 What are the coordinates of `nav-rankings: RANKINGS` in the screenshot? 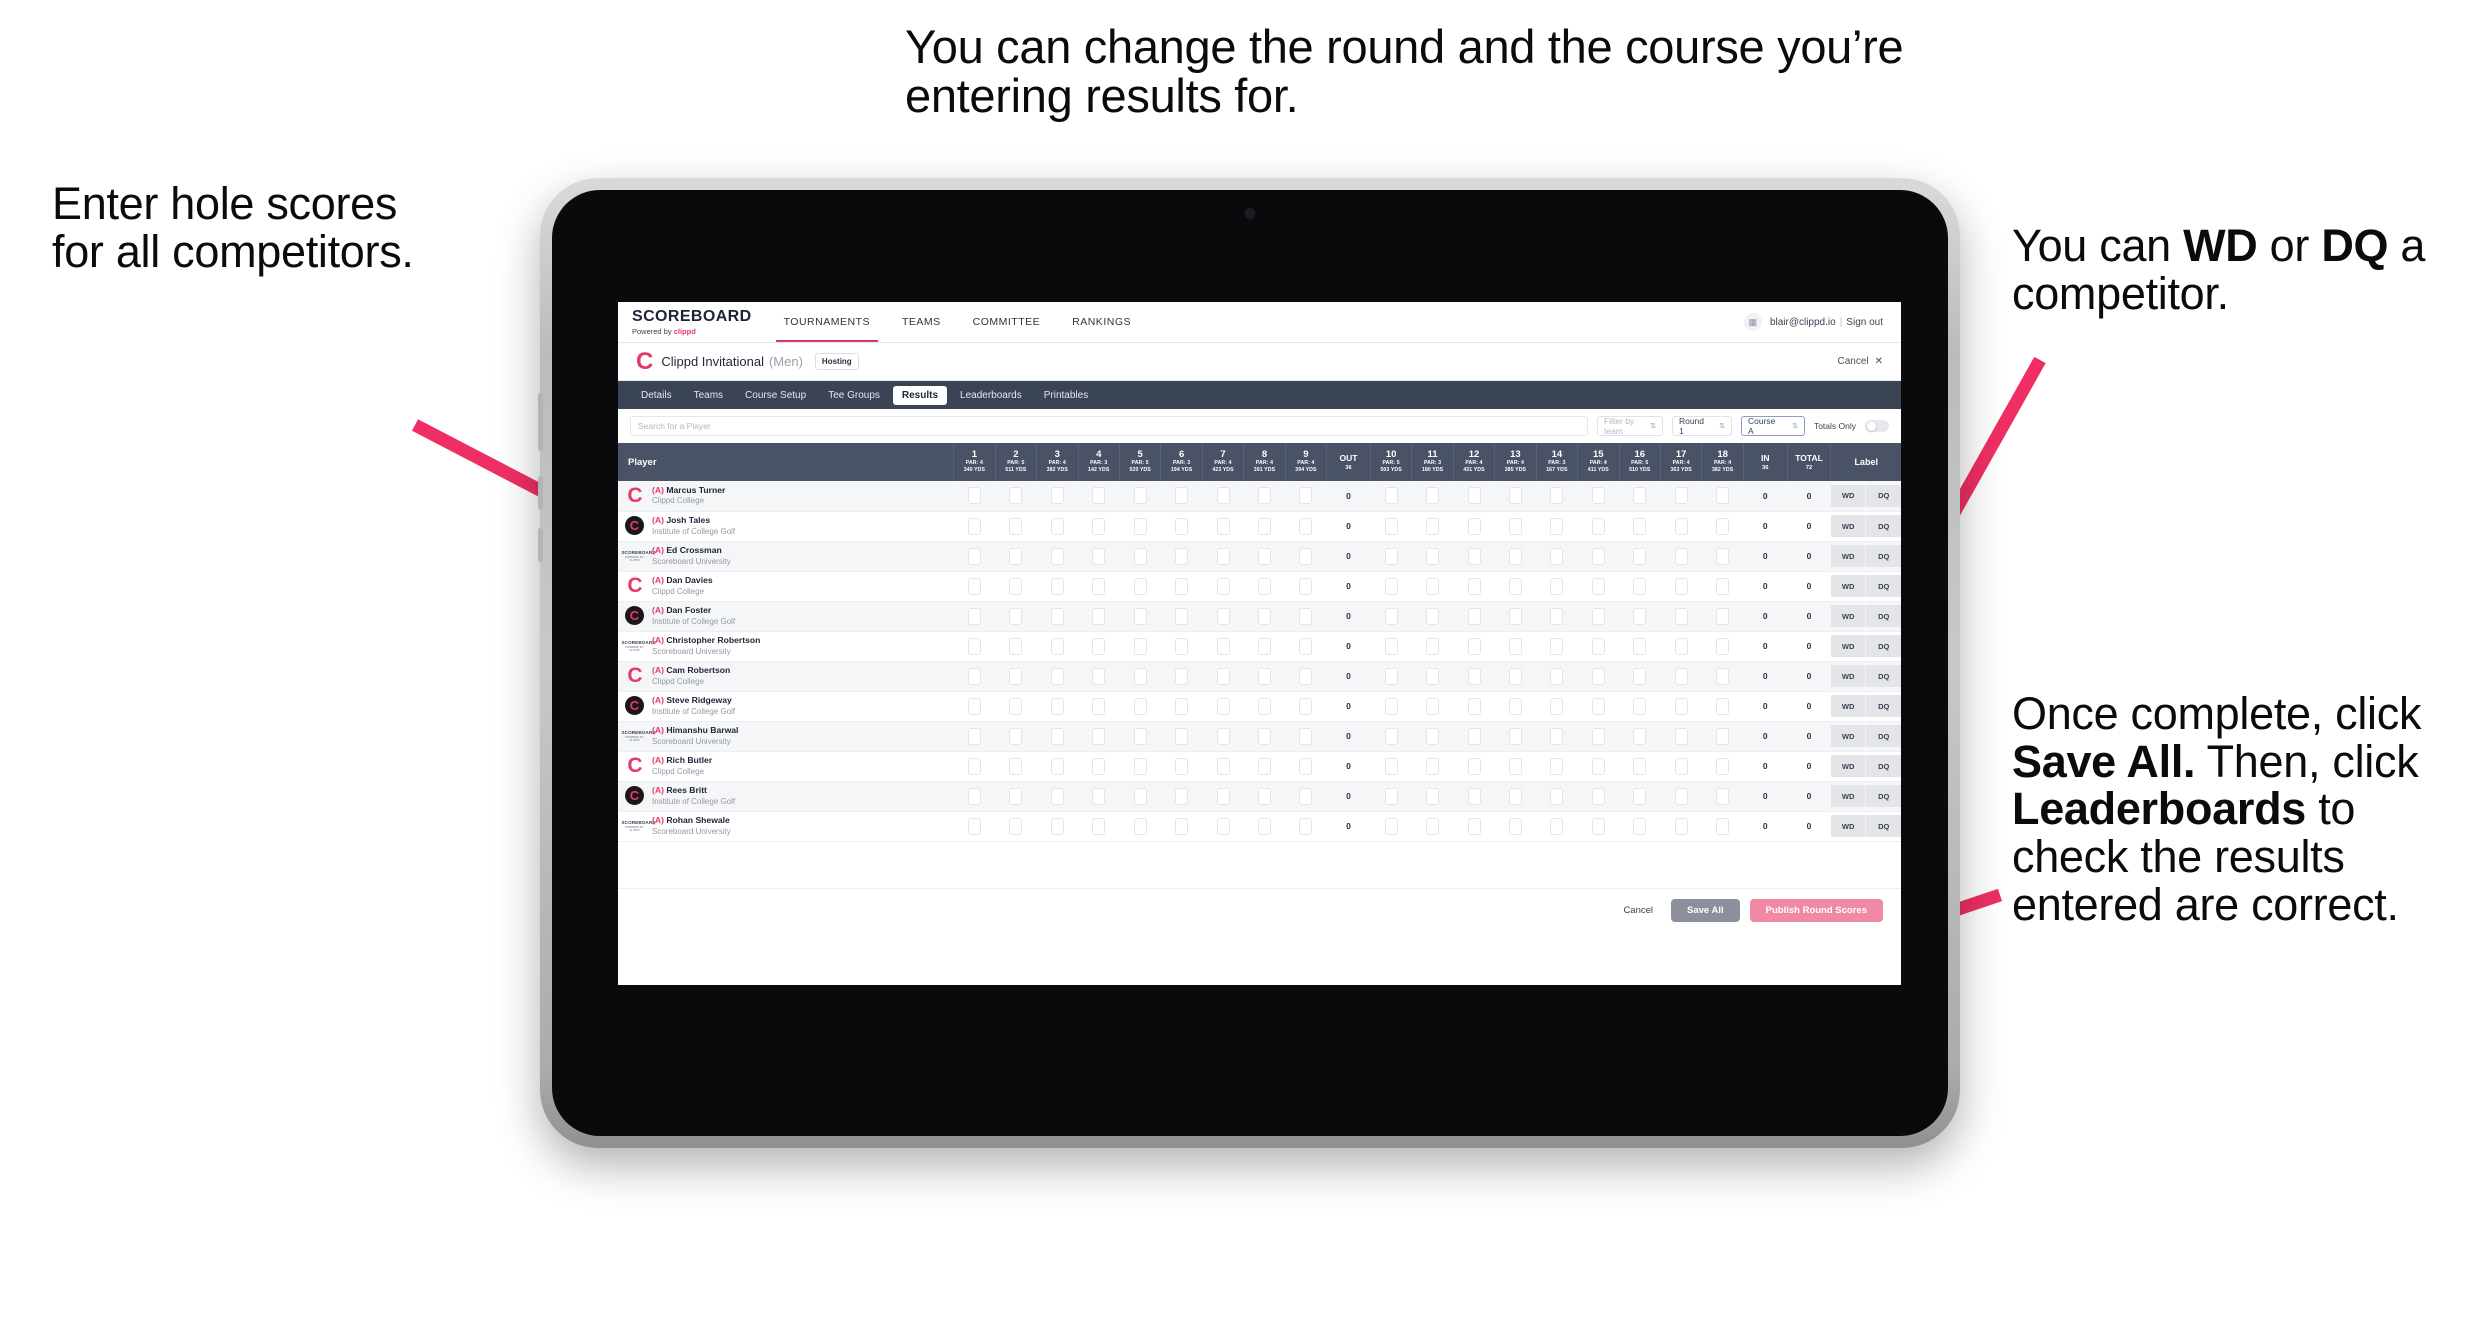 It's located at (1101, 322).